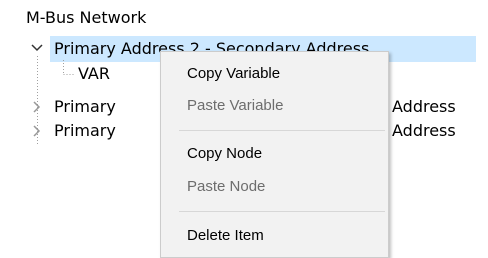 The width and height of the screenshot is (488, 258). I want to click on paste-node-menu-item: Paste Node, so click(274, 187).